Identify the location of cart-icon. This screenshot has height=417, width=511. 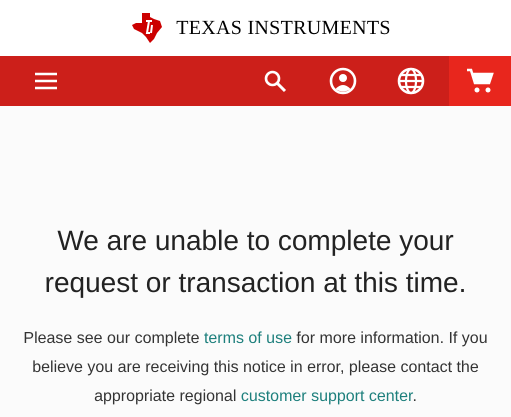
(480, 81).